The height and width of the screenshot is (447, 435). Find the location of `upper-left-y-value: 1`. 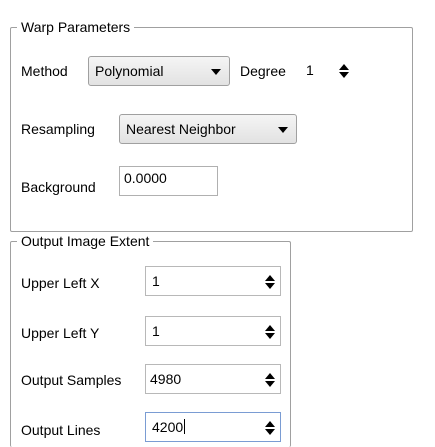

upper-left-y-value: 1 is located at coordinates (156, 331).